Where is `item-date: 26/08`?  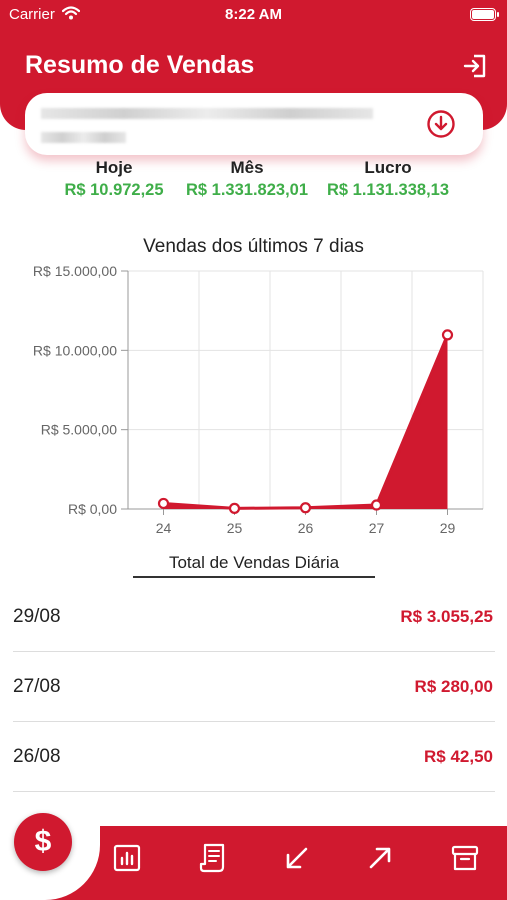
item-date: 26/08 is located at coordinates (37, 756).